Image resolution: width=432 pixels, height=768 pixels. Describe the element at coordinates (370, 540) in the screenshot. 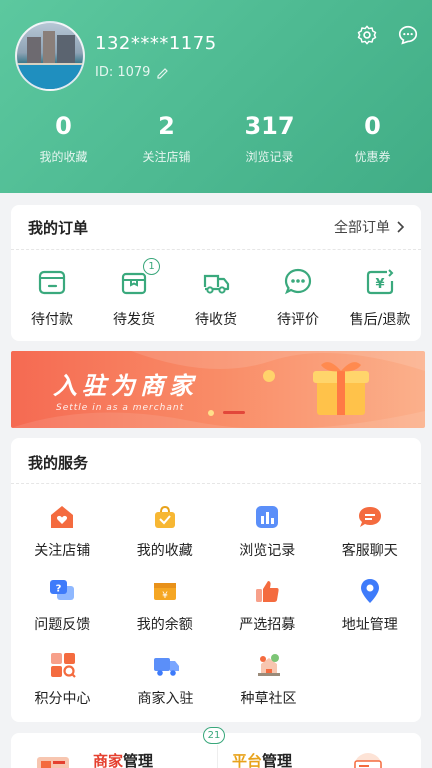

I see `service-customer-chat: 客服聊天` at that location.